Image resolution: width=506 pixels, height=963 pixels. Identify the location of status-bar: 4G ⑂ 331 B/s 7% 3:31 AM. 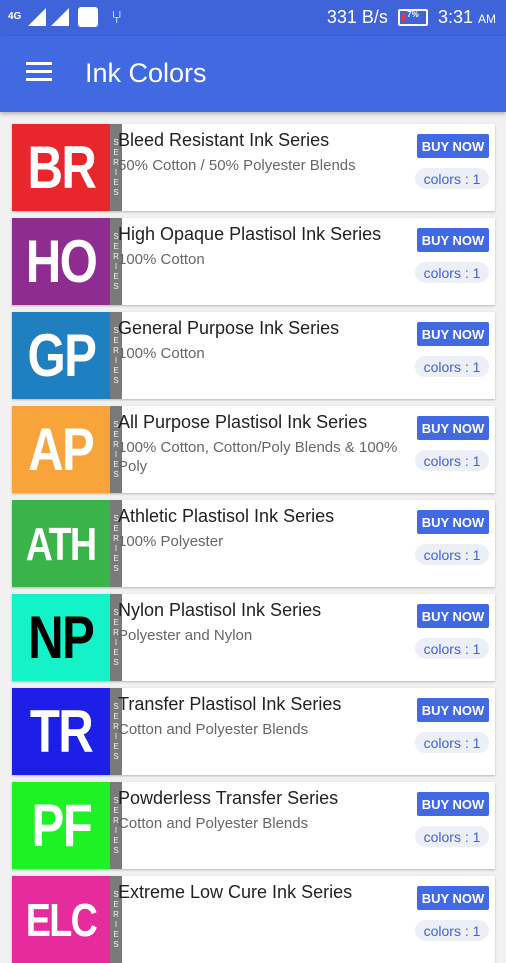
(253, 18).